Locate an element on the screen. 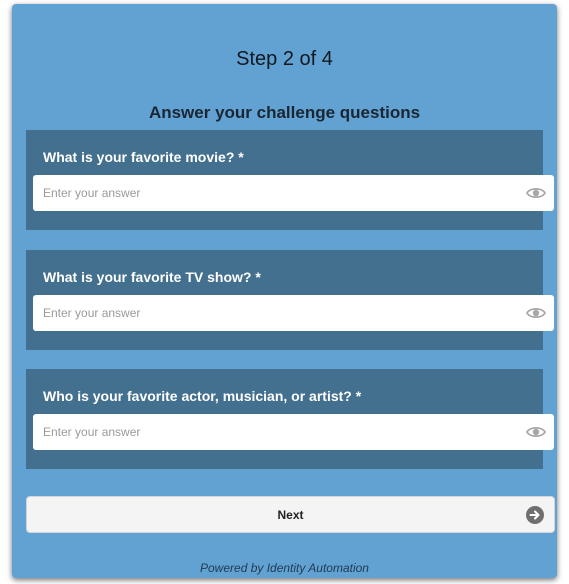 This screenshot has width=569, height=584. question-label: What is your favorite TV show? * is located at coordinates (152, 277).